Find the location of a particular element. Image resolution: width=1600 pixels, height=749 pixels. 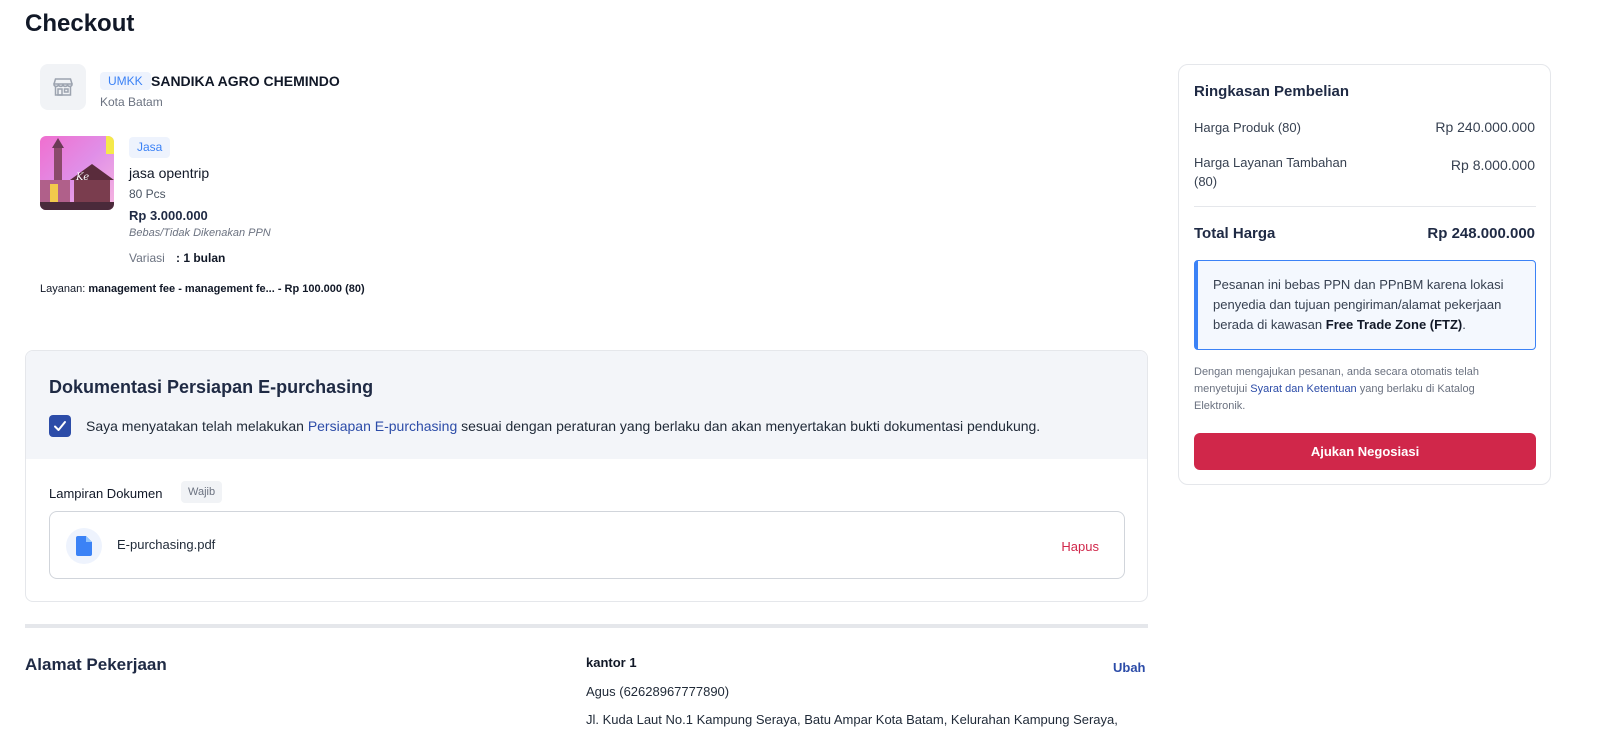

service-price-label-qty: (80) is located at coordinates (1206, 181).